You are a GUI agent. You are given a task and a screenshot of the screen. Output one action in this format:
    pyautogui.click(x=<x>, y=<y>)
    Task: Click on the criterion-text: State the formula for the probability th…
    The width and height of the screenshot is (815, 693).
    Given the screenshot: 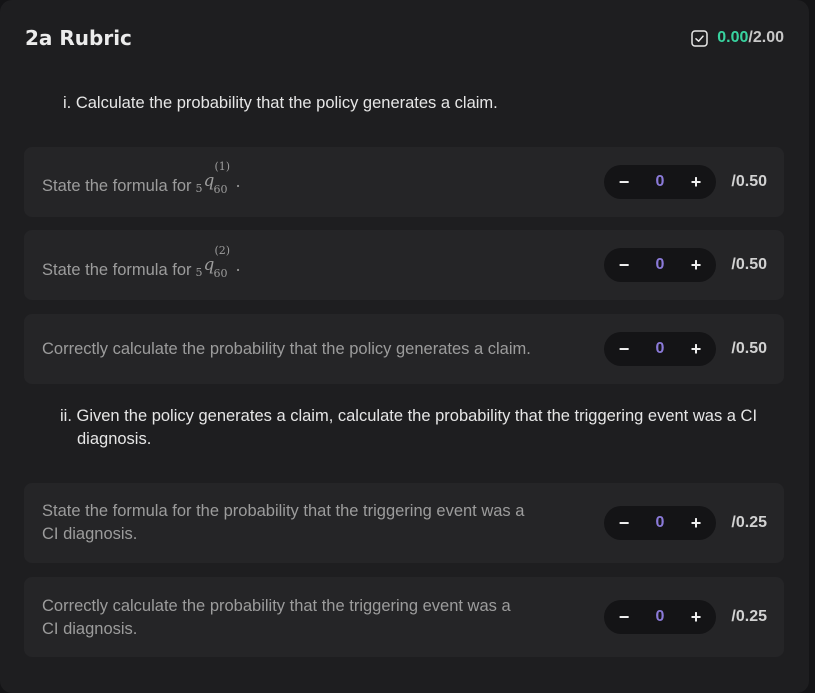 What is the action you would take?
    pyautogui.click(x=283, y=522)
    